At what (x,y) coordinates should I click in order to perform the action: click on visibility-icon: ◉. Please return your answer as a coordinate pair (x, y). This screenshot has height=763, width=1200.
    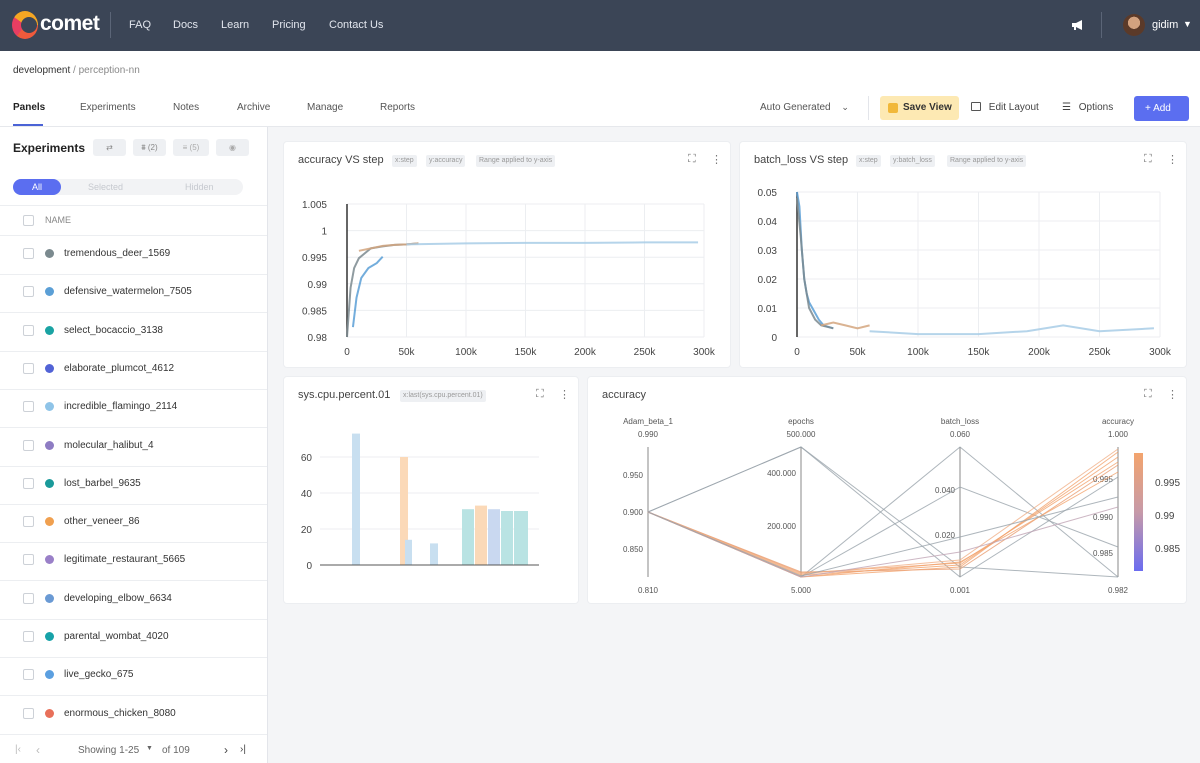
    Looking at the image, I should click on (232, 147).